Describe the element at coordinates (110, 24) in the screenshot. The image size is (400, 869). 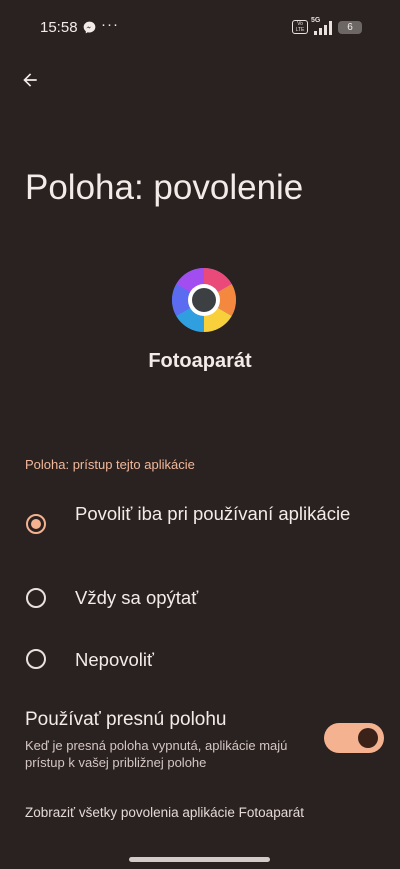
I see `more-notifications-icon: ···` at that location.